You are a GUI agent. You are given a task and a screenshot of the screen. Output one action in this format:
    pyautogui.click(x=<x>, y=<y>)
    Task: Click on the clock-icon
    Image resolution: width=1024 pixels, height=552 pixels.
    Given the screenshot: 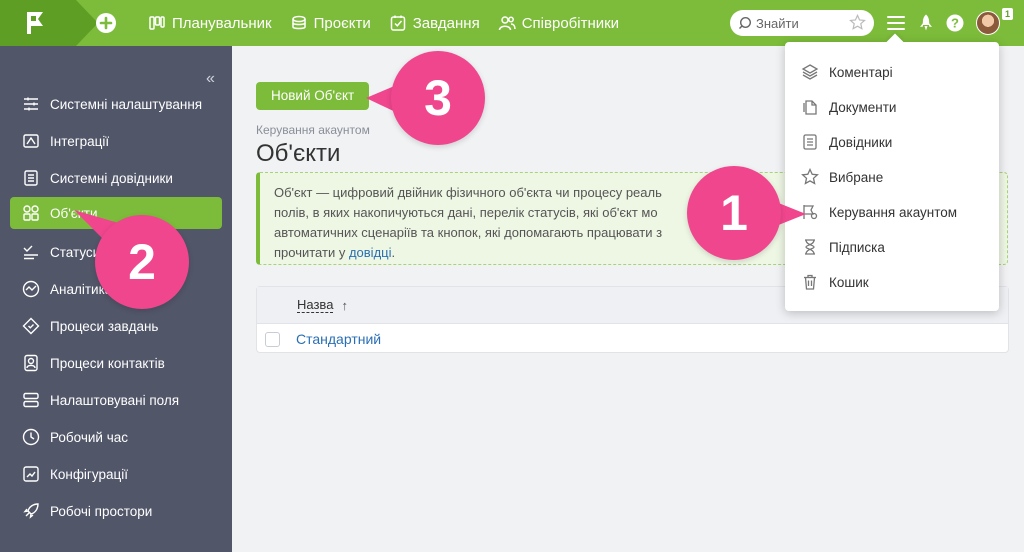 What is the action you would take?
    pyautogui.click(x=31, y=437)
    